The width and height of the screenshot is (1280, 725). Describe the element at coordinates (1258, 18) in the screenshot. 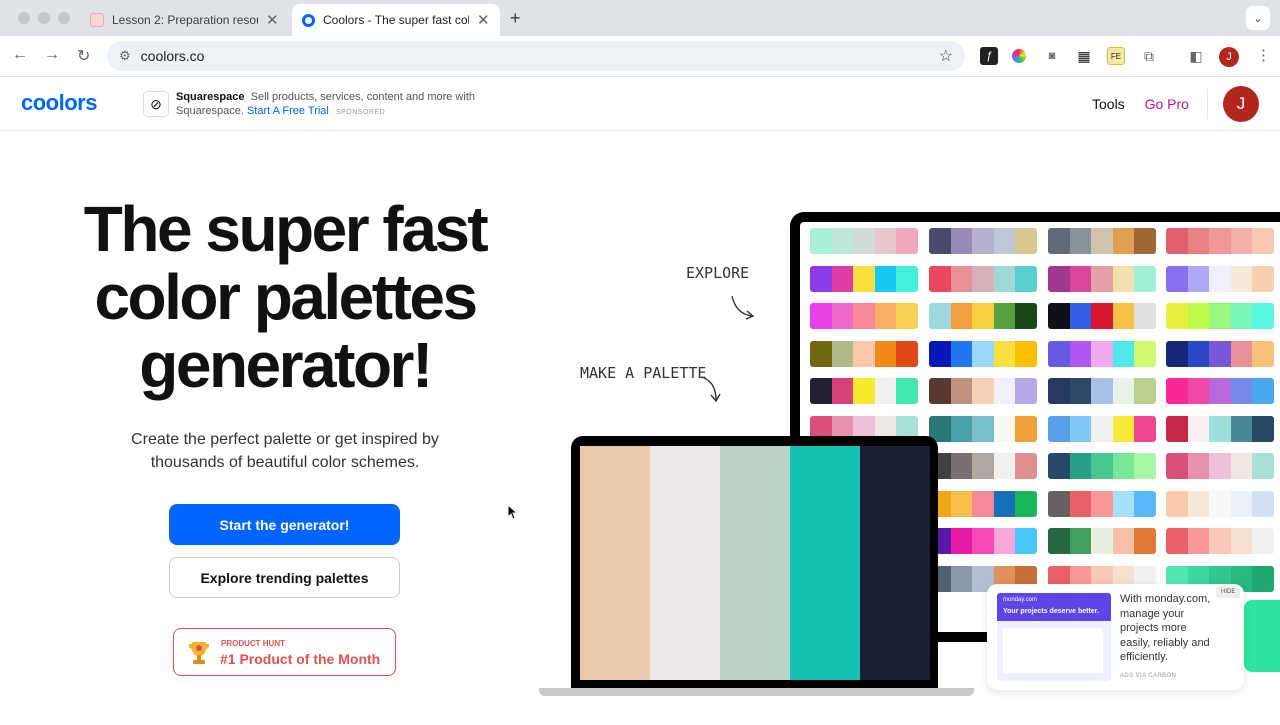

I see `chevron-down-icon: ⌄` at that location.